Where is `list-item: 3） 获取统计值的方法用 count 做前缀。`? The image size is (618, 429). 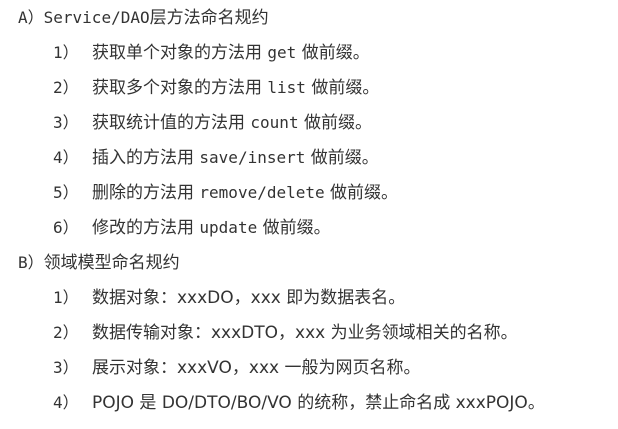 list-item: 3） 获取统计值的方法用 count 做前缀。 is located at coordinates (316, 122).